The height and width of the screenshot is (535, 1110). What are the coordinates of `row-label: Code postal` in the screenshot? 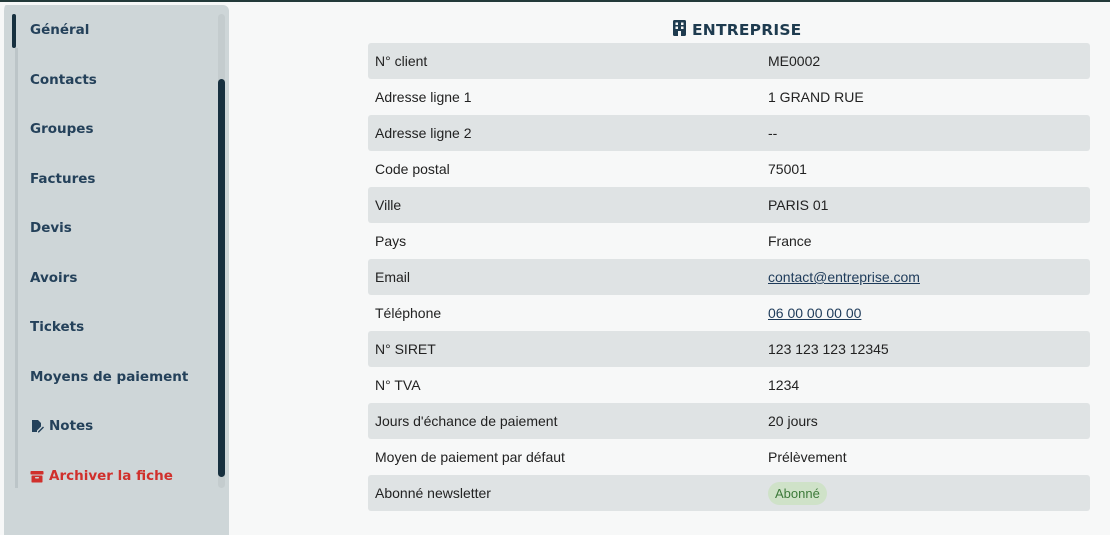 It's located at (412, 169).